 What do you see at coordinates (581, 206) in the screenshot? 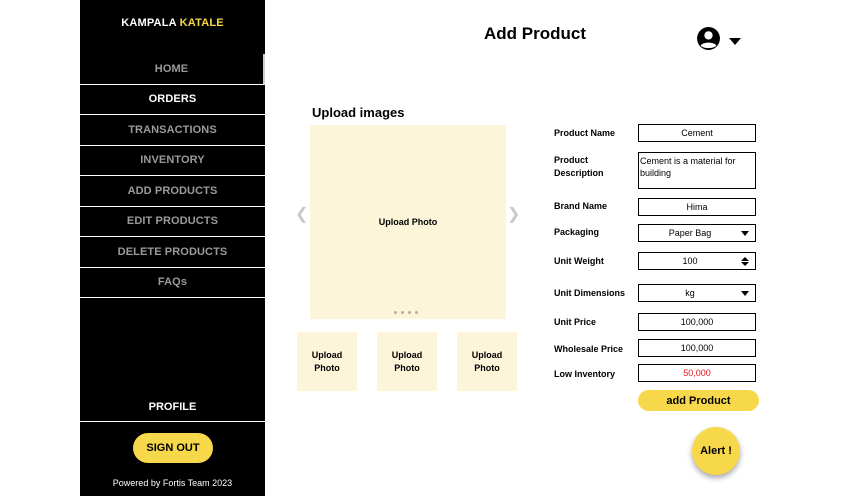
I see `brand-name-label: Brand Name` at bounding box center [581, 206].